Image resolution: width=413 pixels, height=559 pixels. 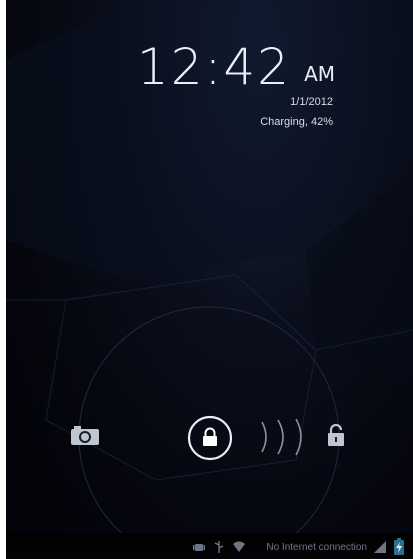 I want to click on unlock-icon, so click(x=337, y=435).